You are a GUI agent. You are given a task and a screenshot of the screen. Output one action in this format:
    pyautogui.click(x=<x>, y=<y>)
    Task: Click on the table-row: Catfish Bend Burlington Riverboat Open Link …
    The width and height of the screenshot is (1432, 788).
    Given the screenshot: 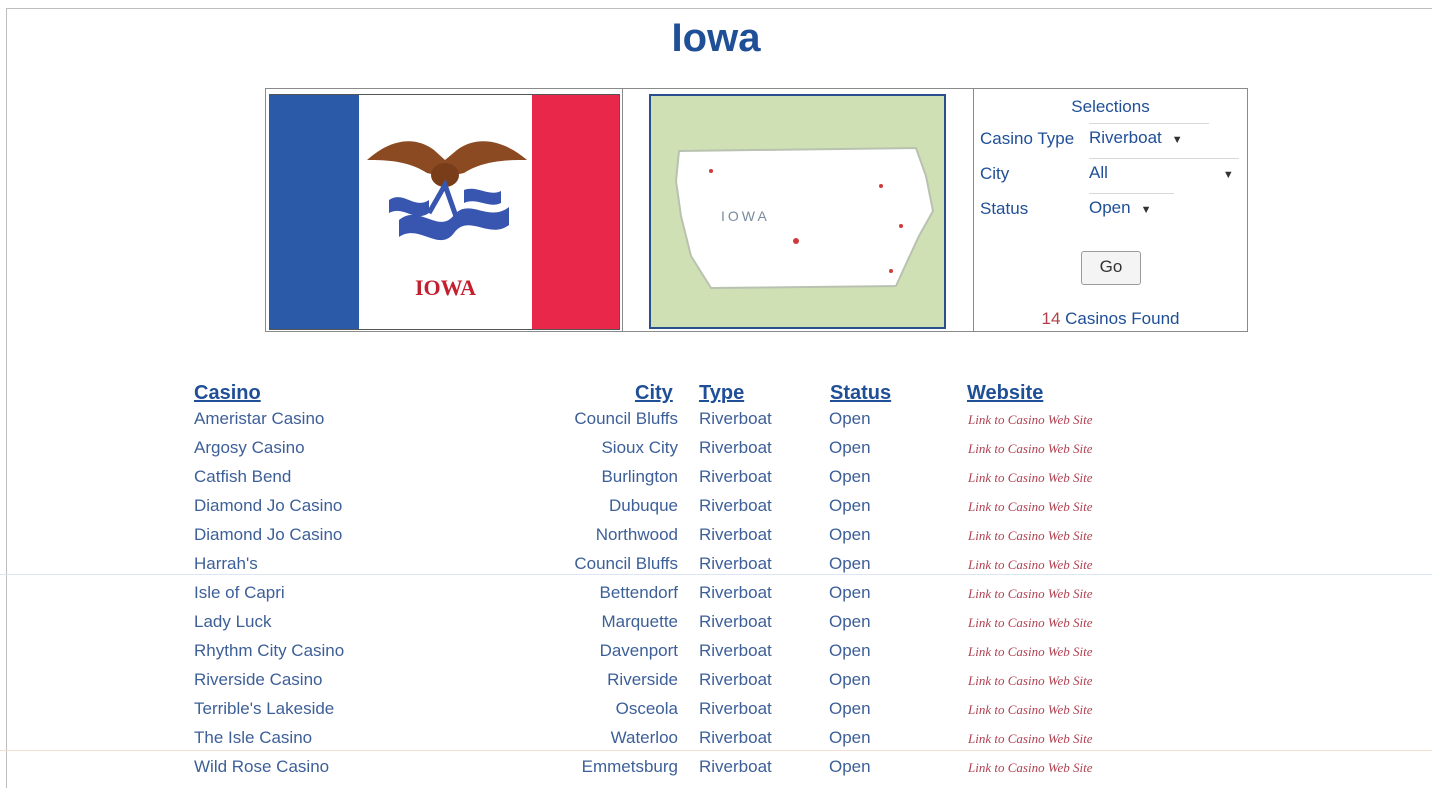 What is the action you would take?
    pyautogui.click(x=716, y=481)
    